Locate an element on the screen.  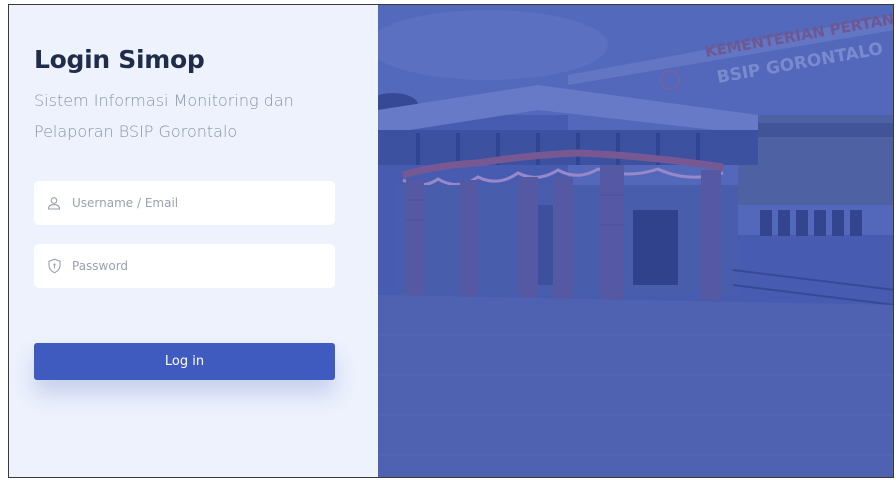
user-icon is located at coordinates (54, 203).